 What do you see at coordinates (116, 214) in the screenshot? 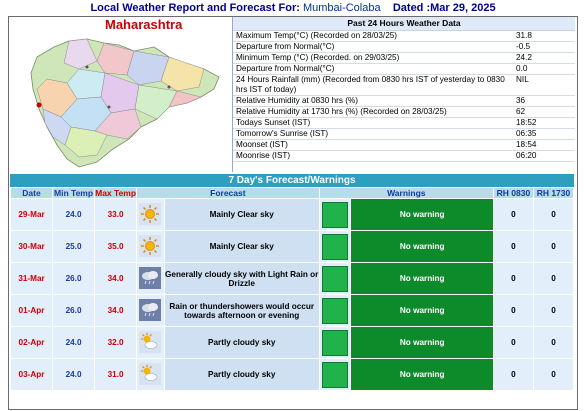
I see `forecast-max-temp: 33.0` at bounding box center [116, 214].